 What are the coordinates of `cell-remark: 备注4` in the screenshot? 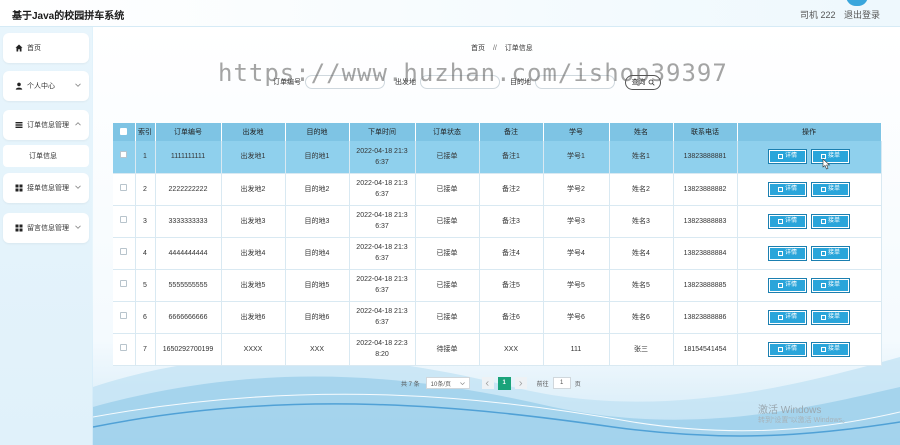 It's located at (511, 253).